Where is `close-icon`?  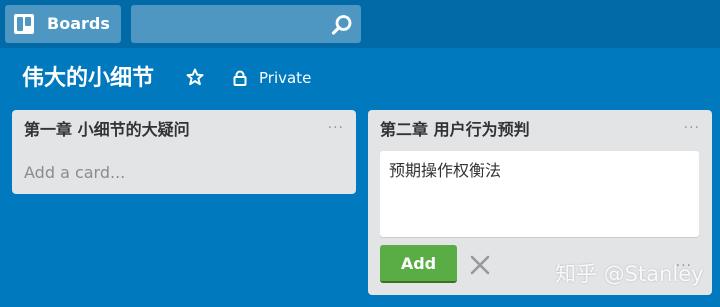 close-icon is located at coordinates (480, 265).